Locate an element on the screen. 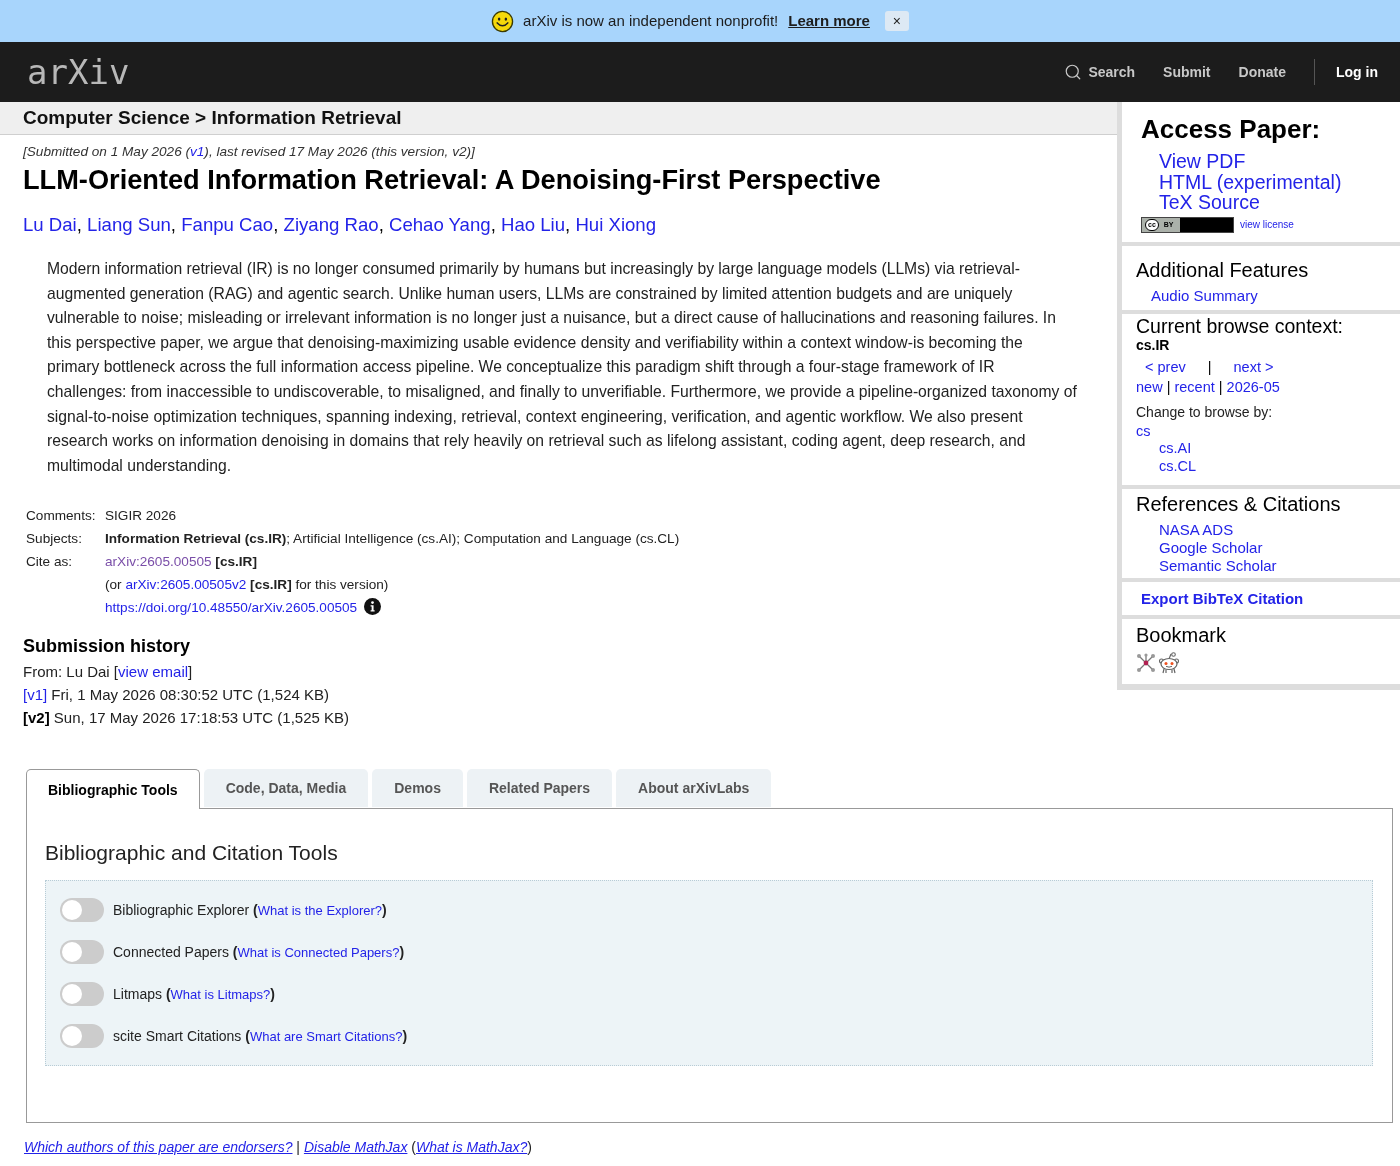  author-list: Lu Dai, Liang Sun, Fanpu Cao, Ziyang Rao, Cehao Yang, Hao Liu, Hui Xiong is located at coordinates (340, 225).